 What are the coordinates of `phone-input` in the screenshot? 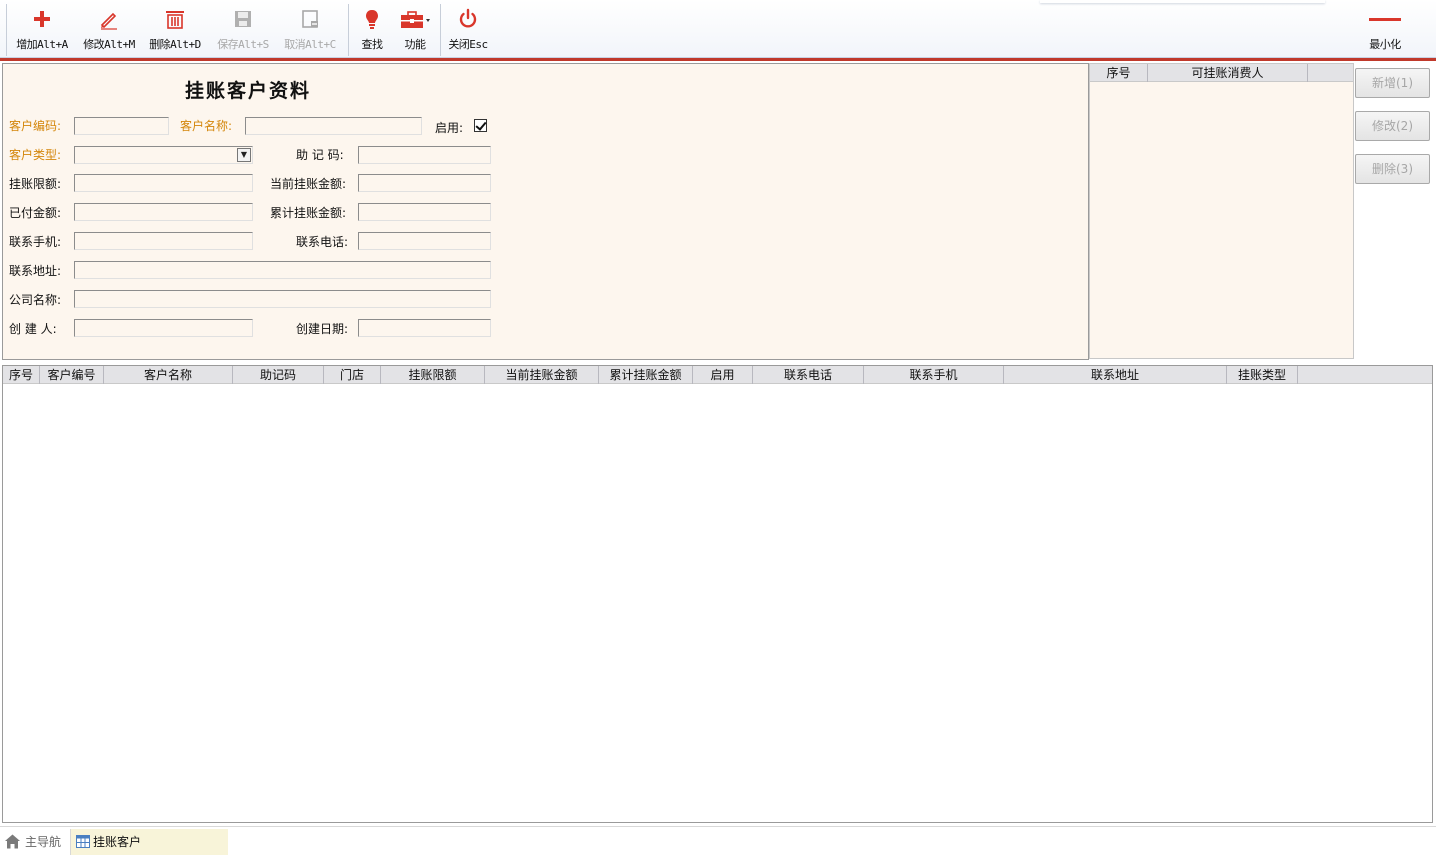 It's located at (424, 241).